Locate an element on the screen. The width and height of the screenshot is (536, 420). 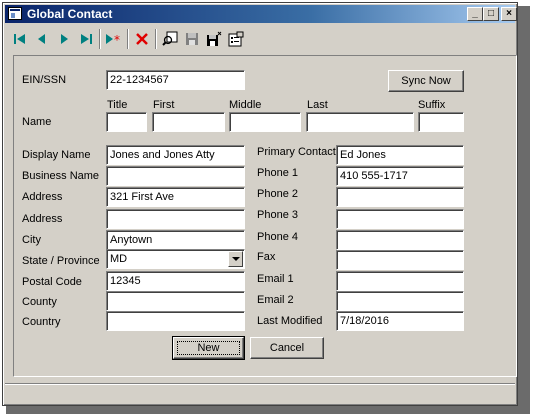
email-1-label: Email 1 is located at coordinates (275, 279).